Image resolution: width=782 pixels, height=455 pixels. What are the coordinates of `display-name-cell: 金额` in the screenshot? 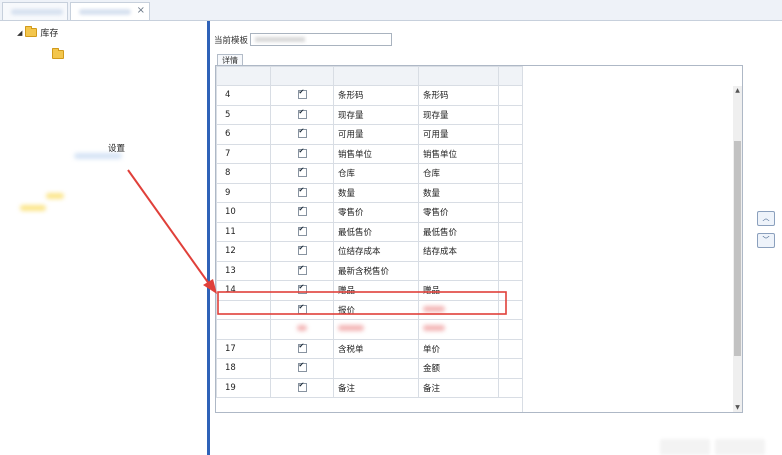 It's located at (458, 368).